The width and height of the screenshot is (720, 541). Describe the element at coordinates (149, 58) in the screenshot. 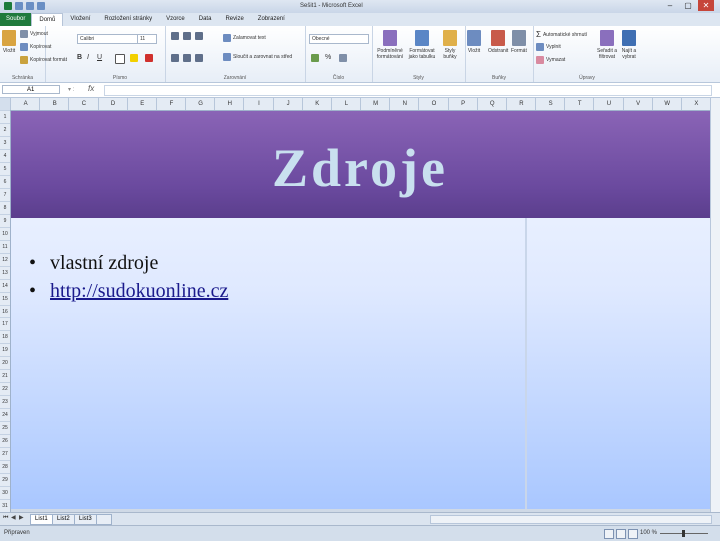

I see `font-color-button` at that location.